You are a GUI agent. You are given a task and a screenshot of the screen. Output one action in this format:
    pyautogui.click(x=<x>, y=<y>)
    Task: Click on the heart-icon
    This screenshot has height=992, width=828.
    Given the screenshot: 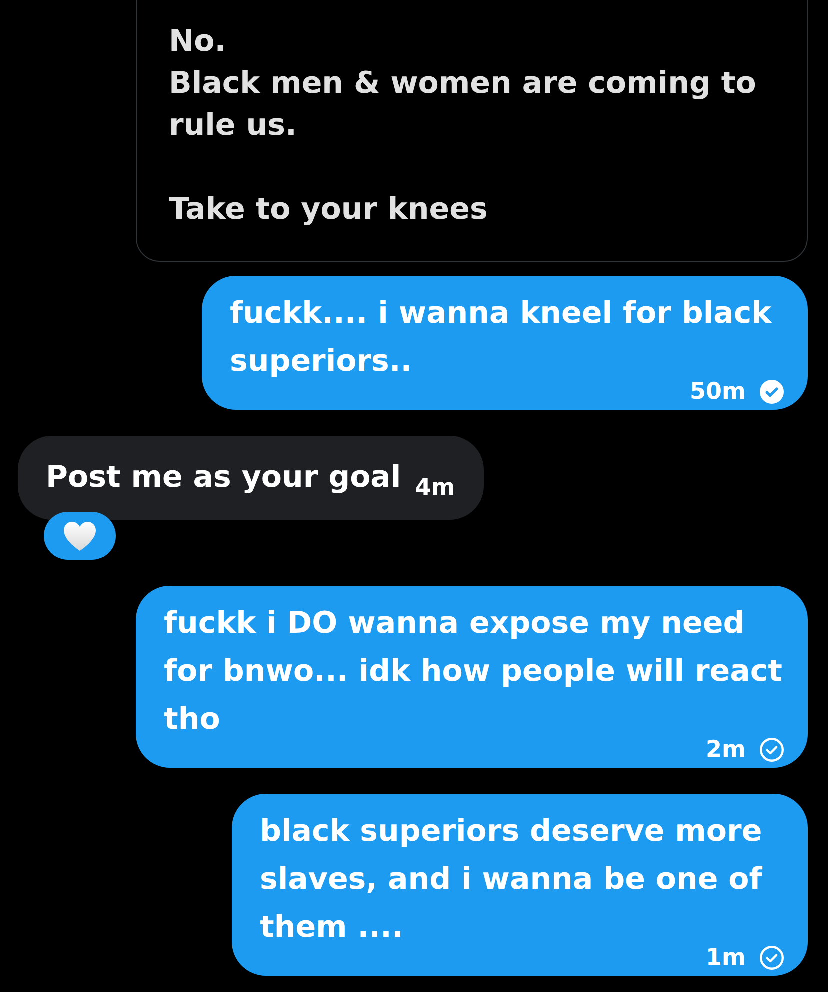 What is the action you would take?
    pyautogui.click(x=80, y=536)
    